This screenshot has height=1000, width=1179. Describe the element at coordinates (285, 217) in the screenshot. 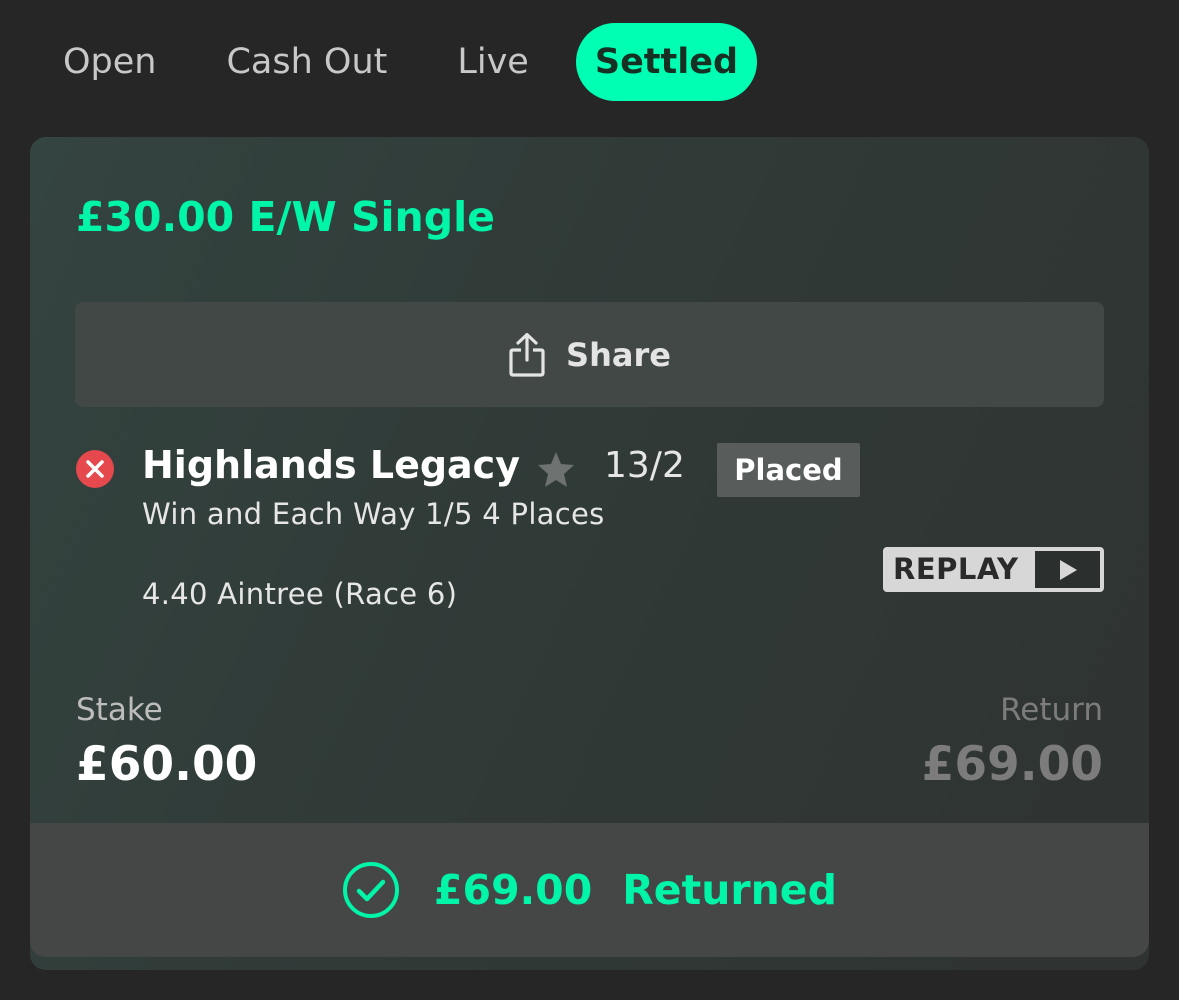

I see `bet-title: £30.00 E/W Single` at that location.